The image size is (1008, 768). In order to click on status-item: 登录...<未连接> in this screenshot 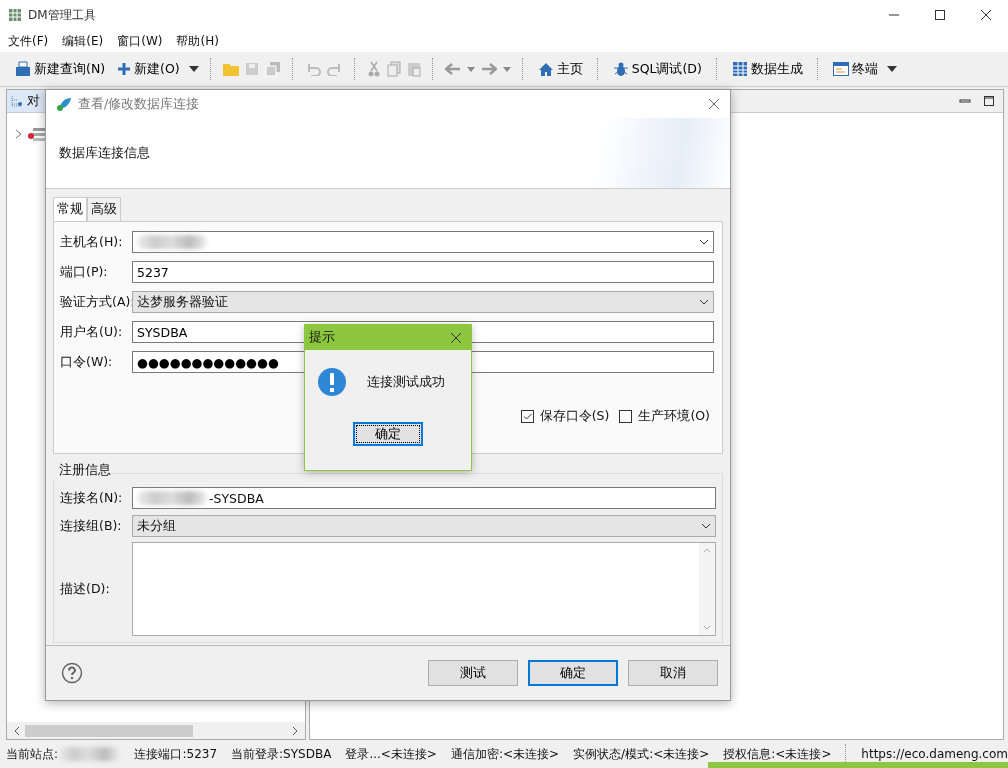, I will do `click(391, 754)`.